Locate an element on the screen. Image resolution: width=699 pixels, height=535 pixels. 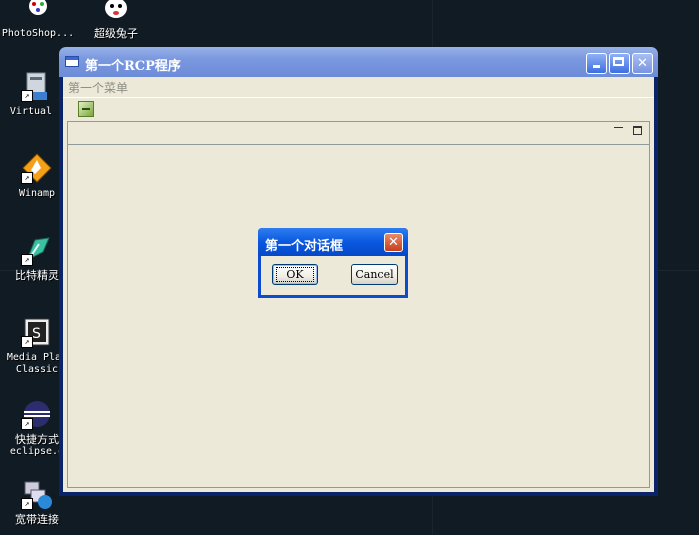
winamp-icon: ↗ is located at coordinates (37, 168).